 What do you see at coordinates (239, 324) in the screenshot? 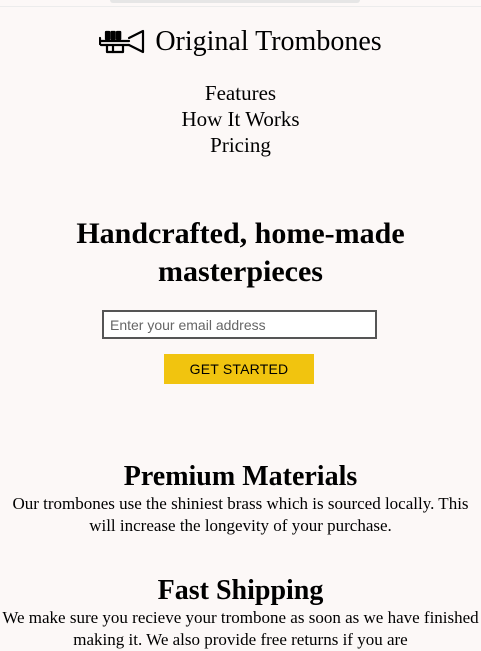
I see `email-input` at bounding box center [239, 324].